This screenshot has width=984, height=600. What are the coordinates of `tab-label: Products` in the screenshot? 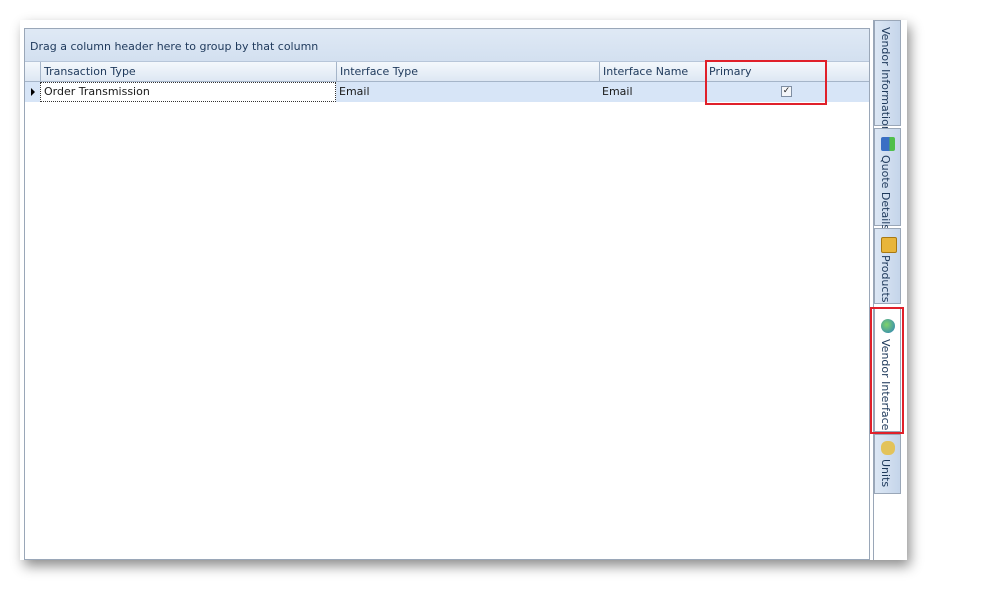 It's located at (885, 279).